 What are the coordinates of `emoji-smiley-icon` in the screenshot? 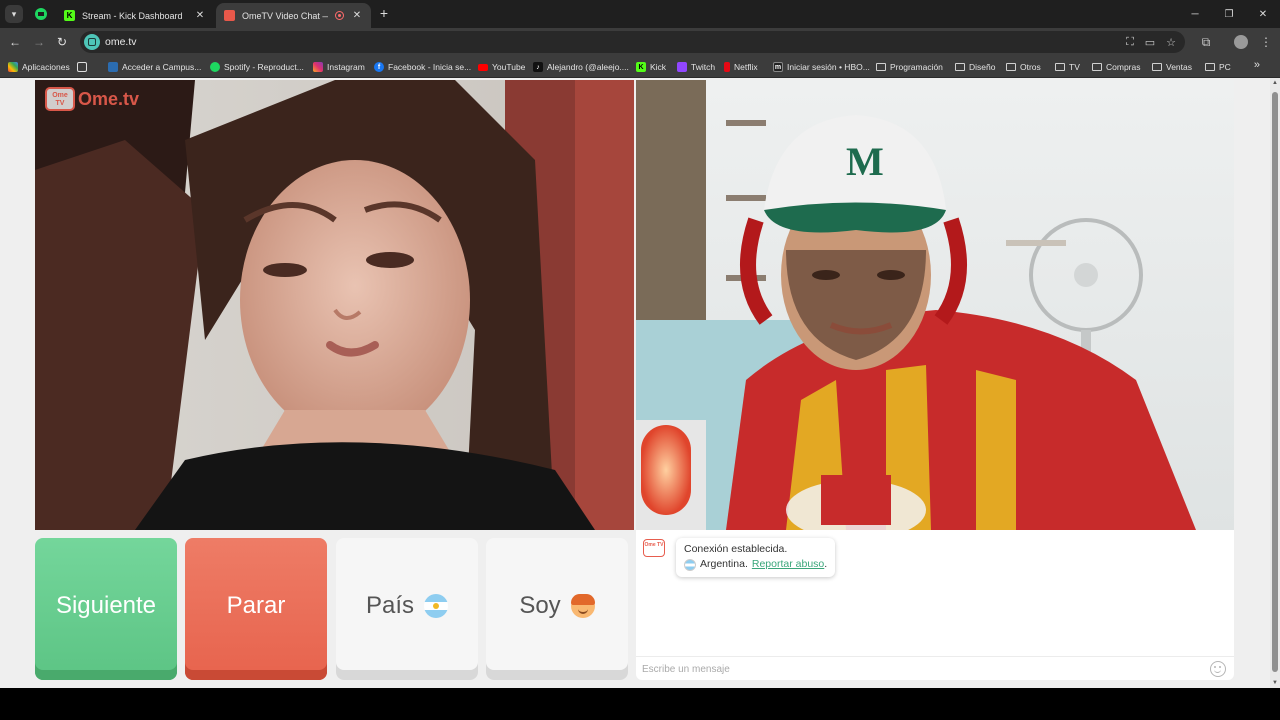 It's located at (1218, 669).